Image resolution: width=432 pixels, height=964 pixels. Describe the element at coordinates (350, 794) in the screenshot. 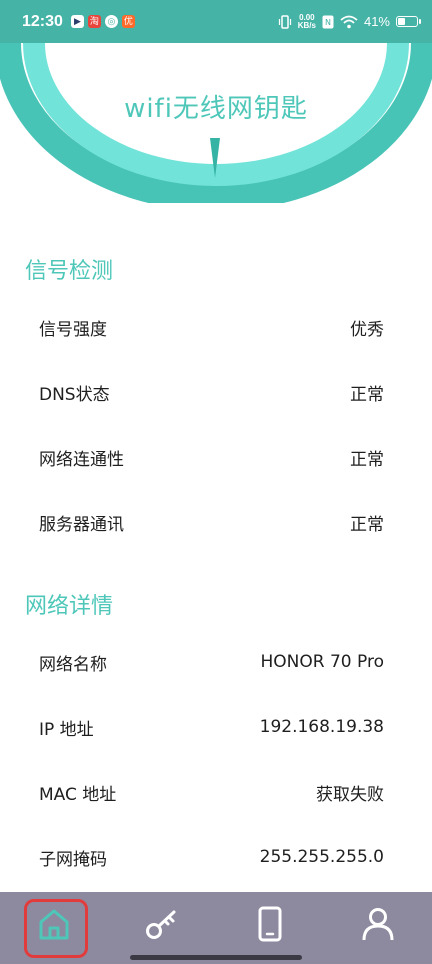

I see `row-value: 获取失败` at that location.